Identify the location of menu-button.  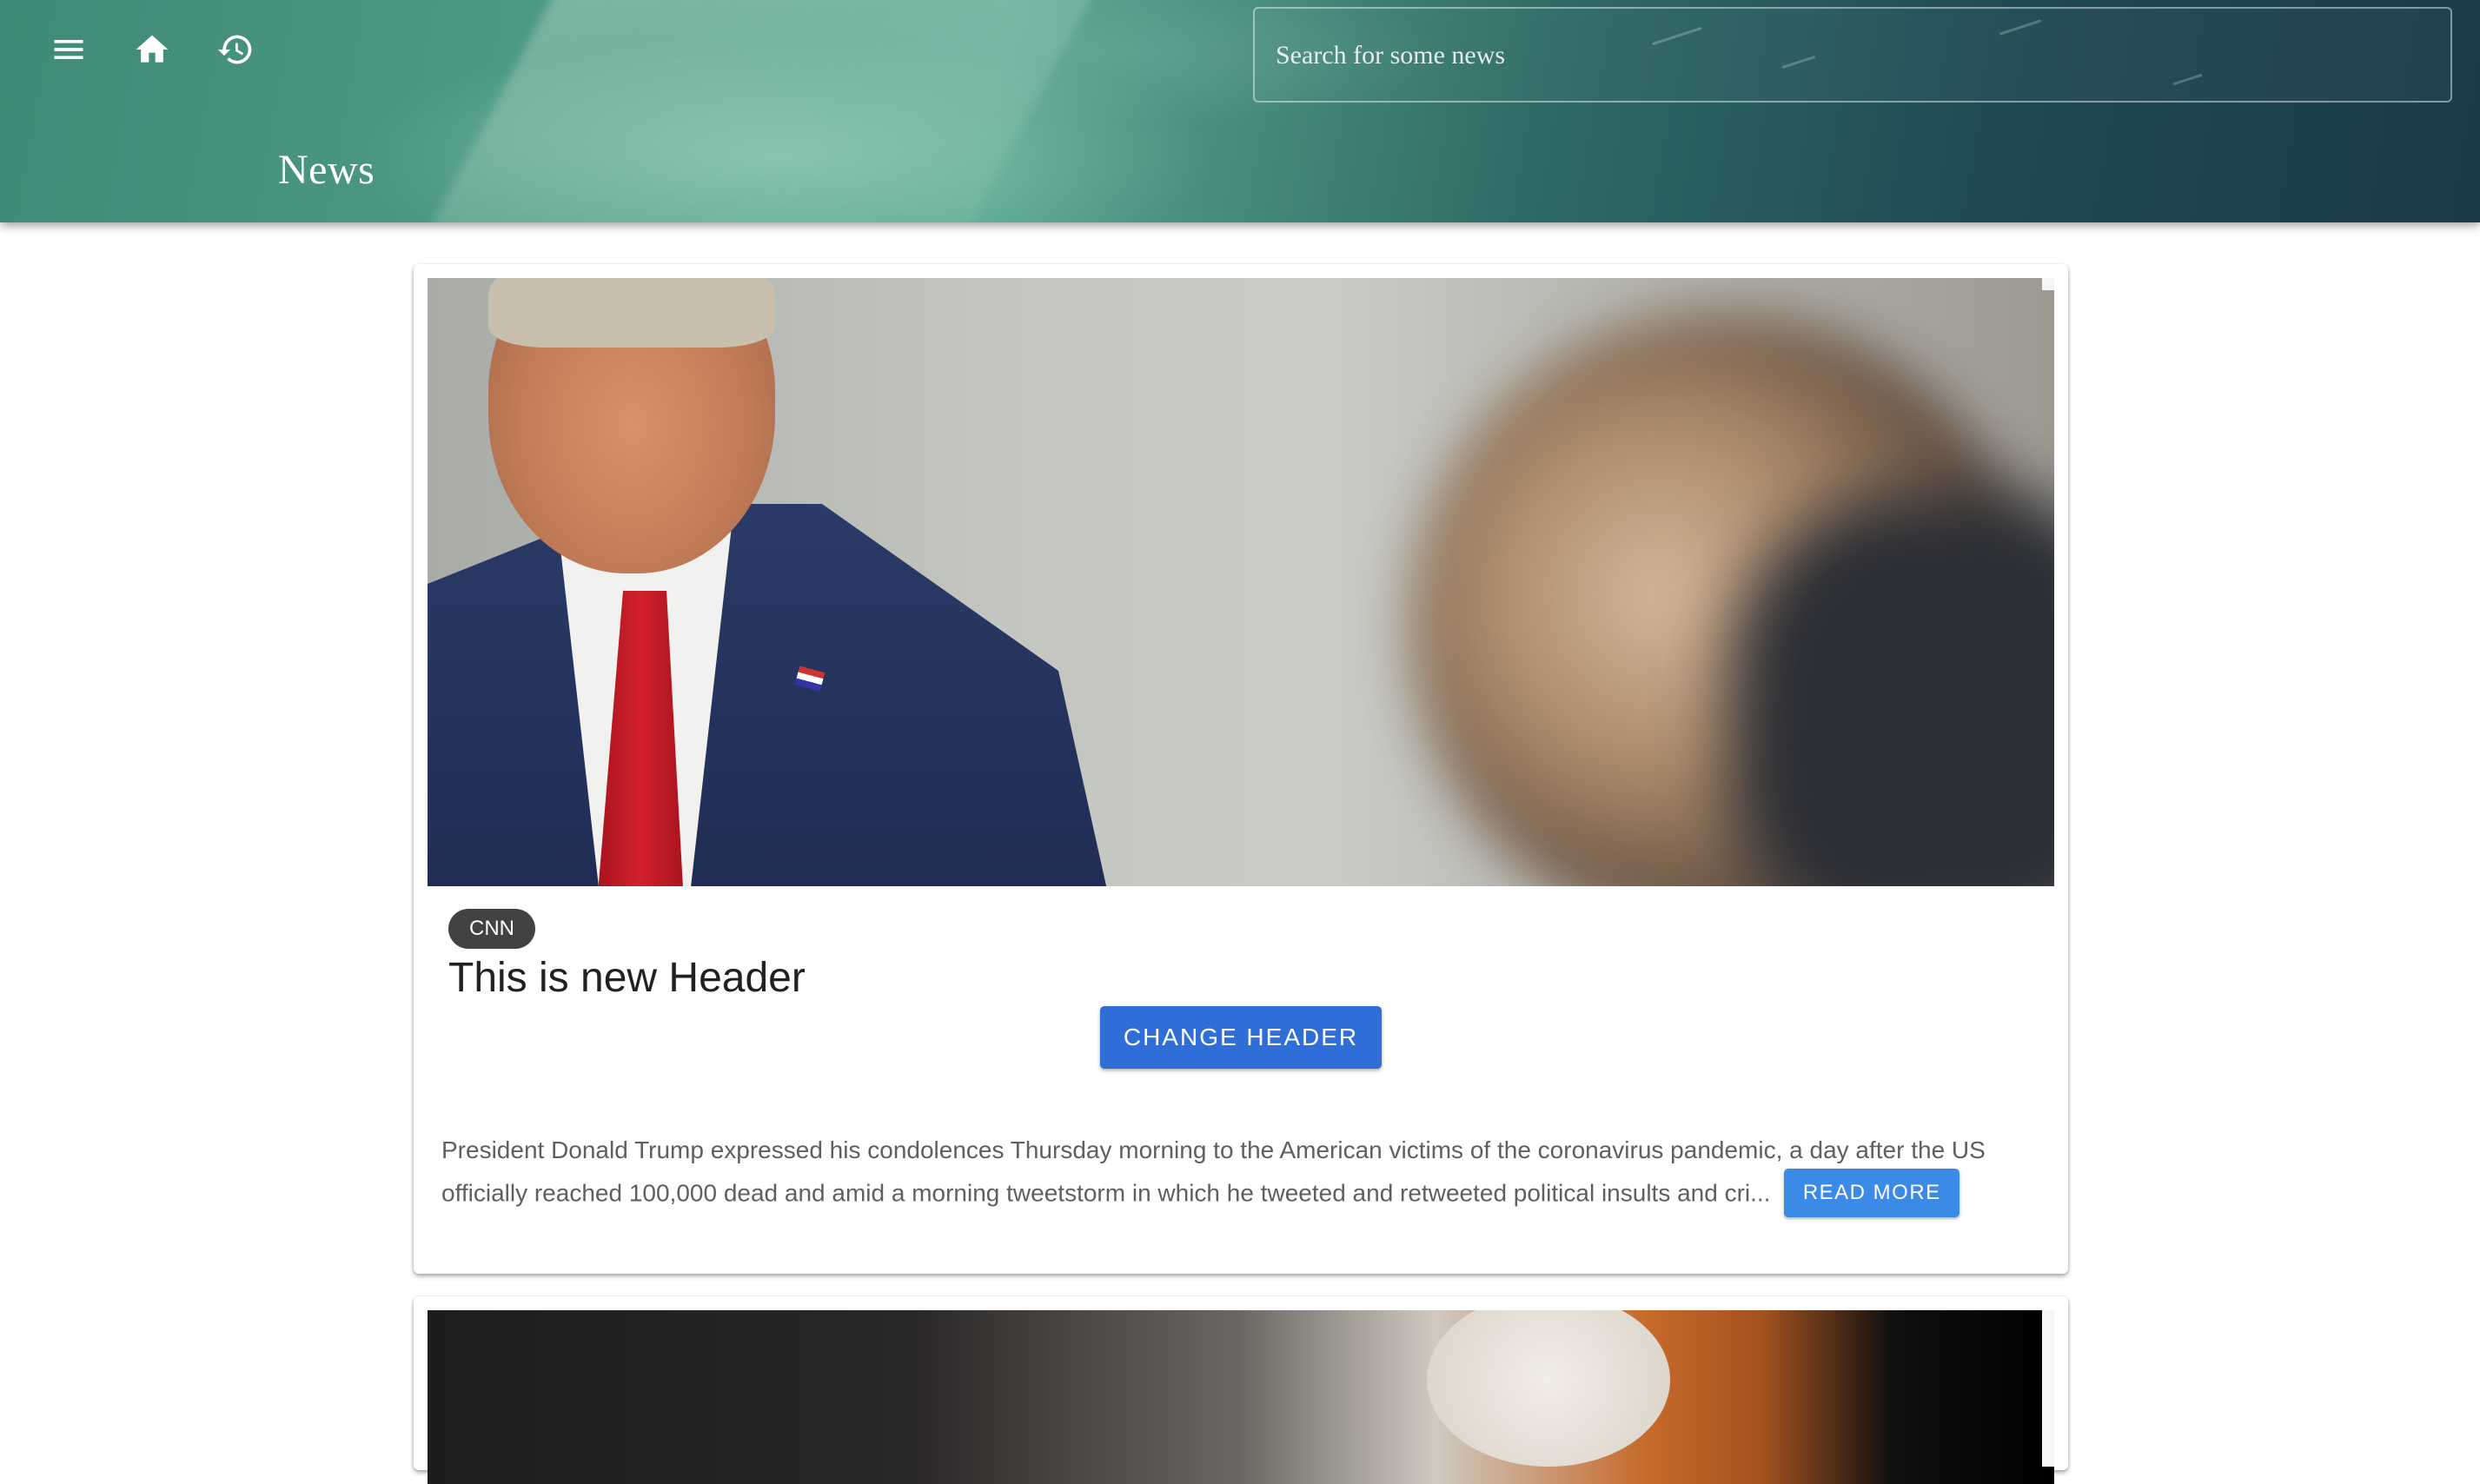
(68, 49).